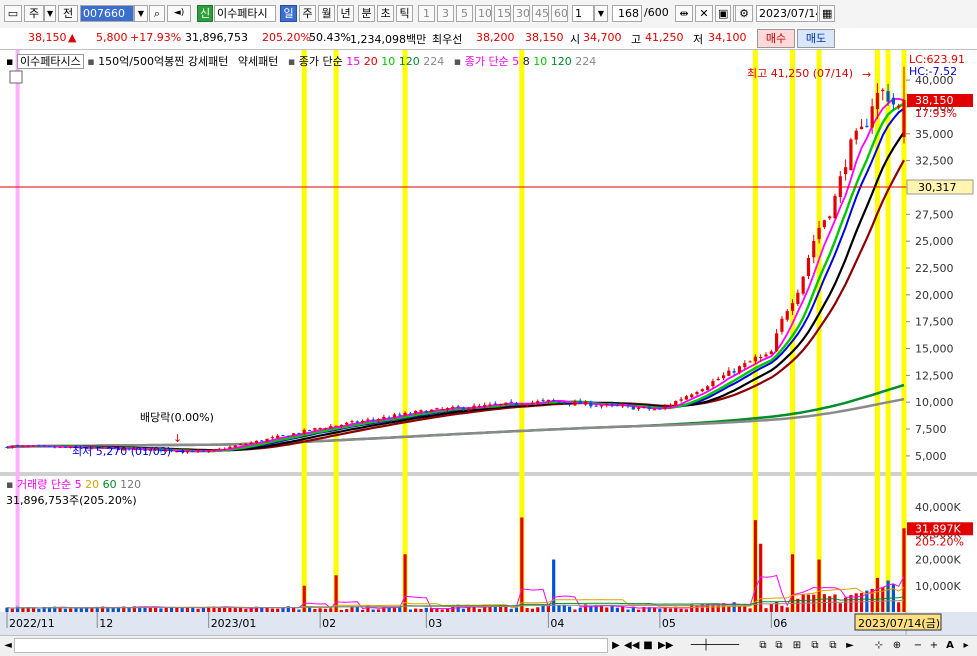 The height and width of the screenshot is (656, 977). I want to click on layout-icon: ▭, so click(13, 13).